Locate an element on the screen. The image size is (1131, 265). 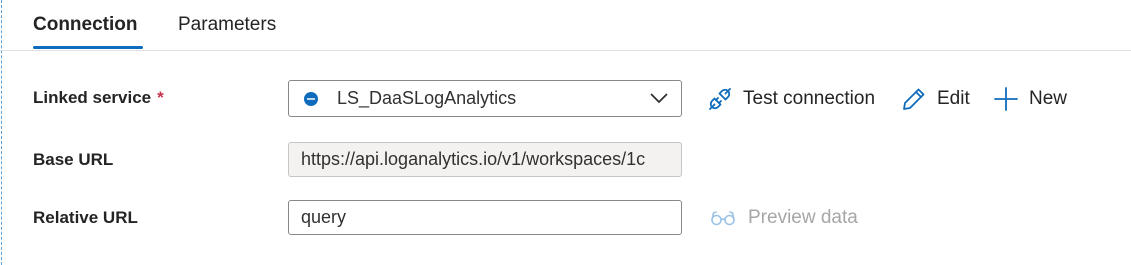
test-connection-button: Test connection is located at coordinates (791, 99).